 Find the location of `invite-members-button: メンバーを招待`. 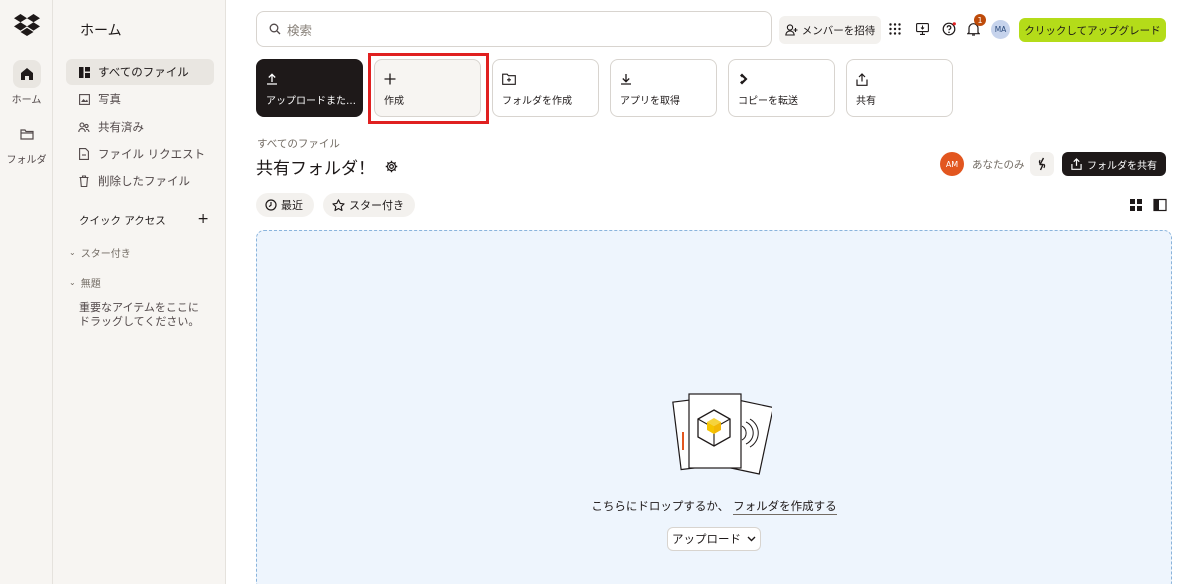

invite-members-button: メンバーを招待 is located at coordinates (830, 30).